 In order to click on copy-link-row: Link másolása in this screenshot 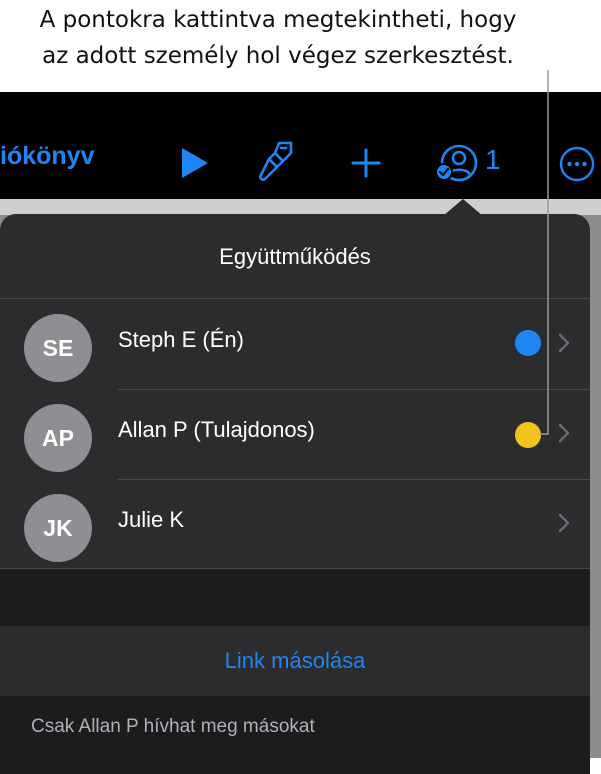, I will do `click(295, 661)`.